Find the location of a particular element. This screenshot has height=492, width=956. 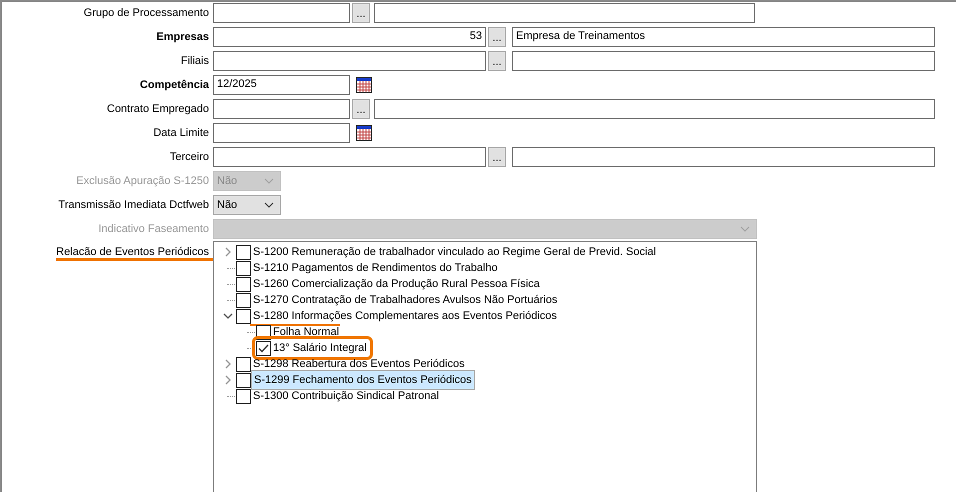

tree-item: 13° Salário Integral is located at coordinates (320, 348).